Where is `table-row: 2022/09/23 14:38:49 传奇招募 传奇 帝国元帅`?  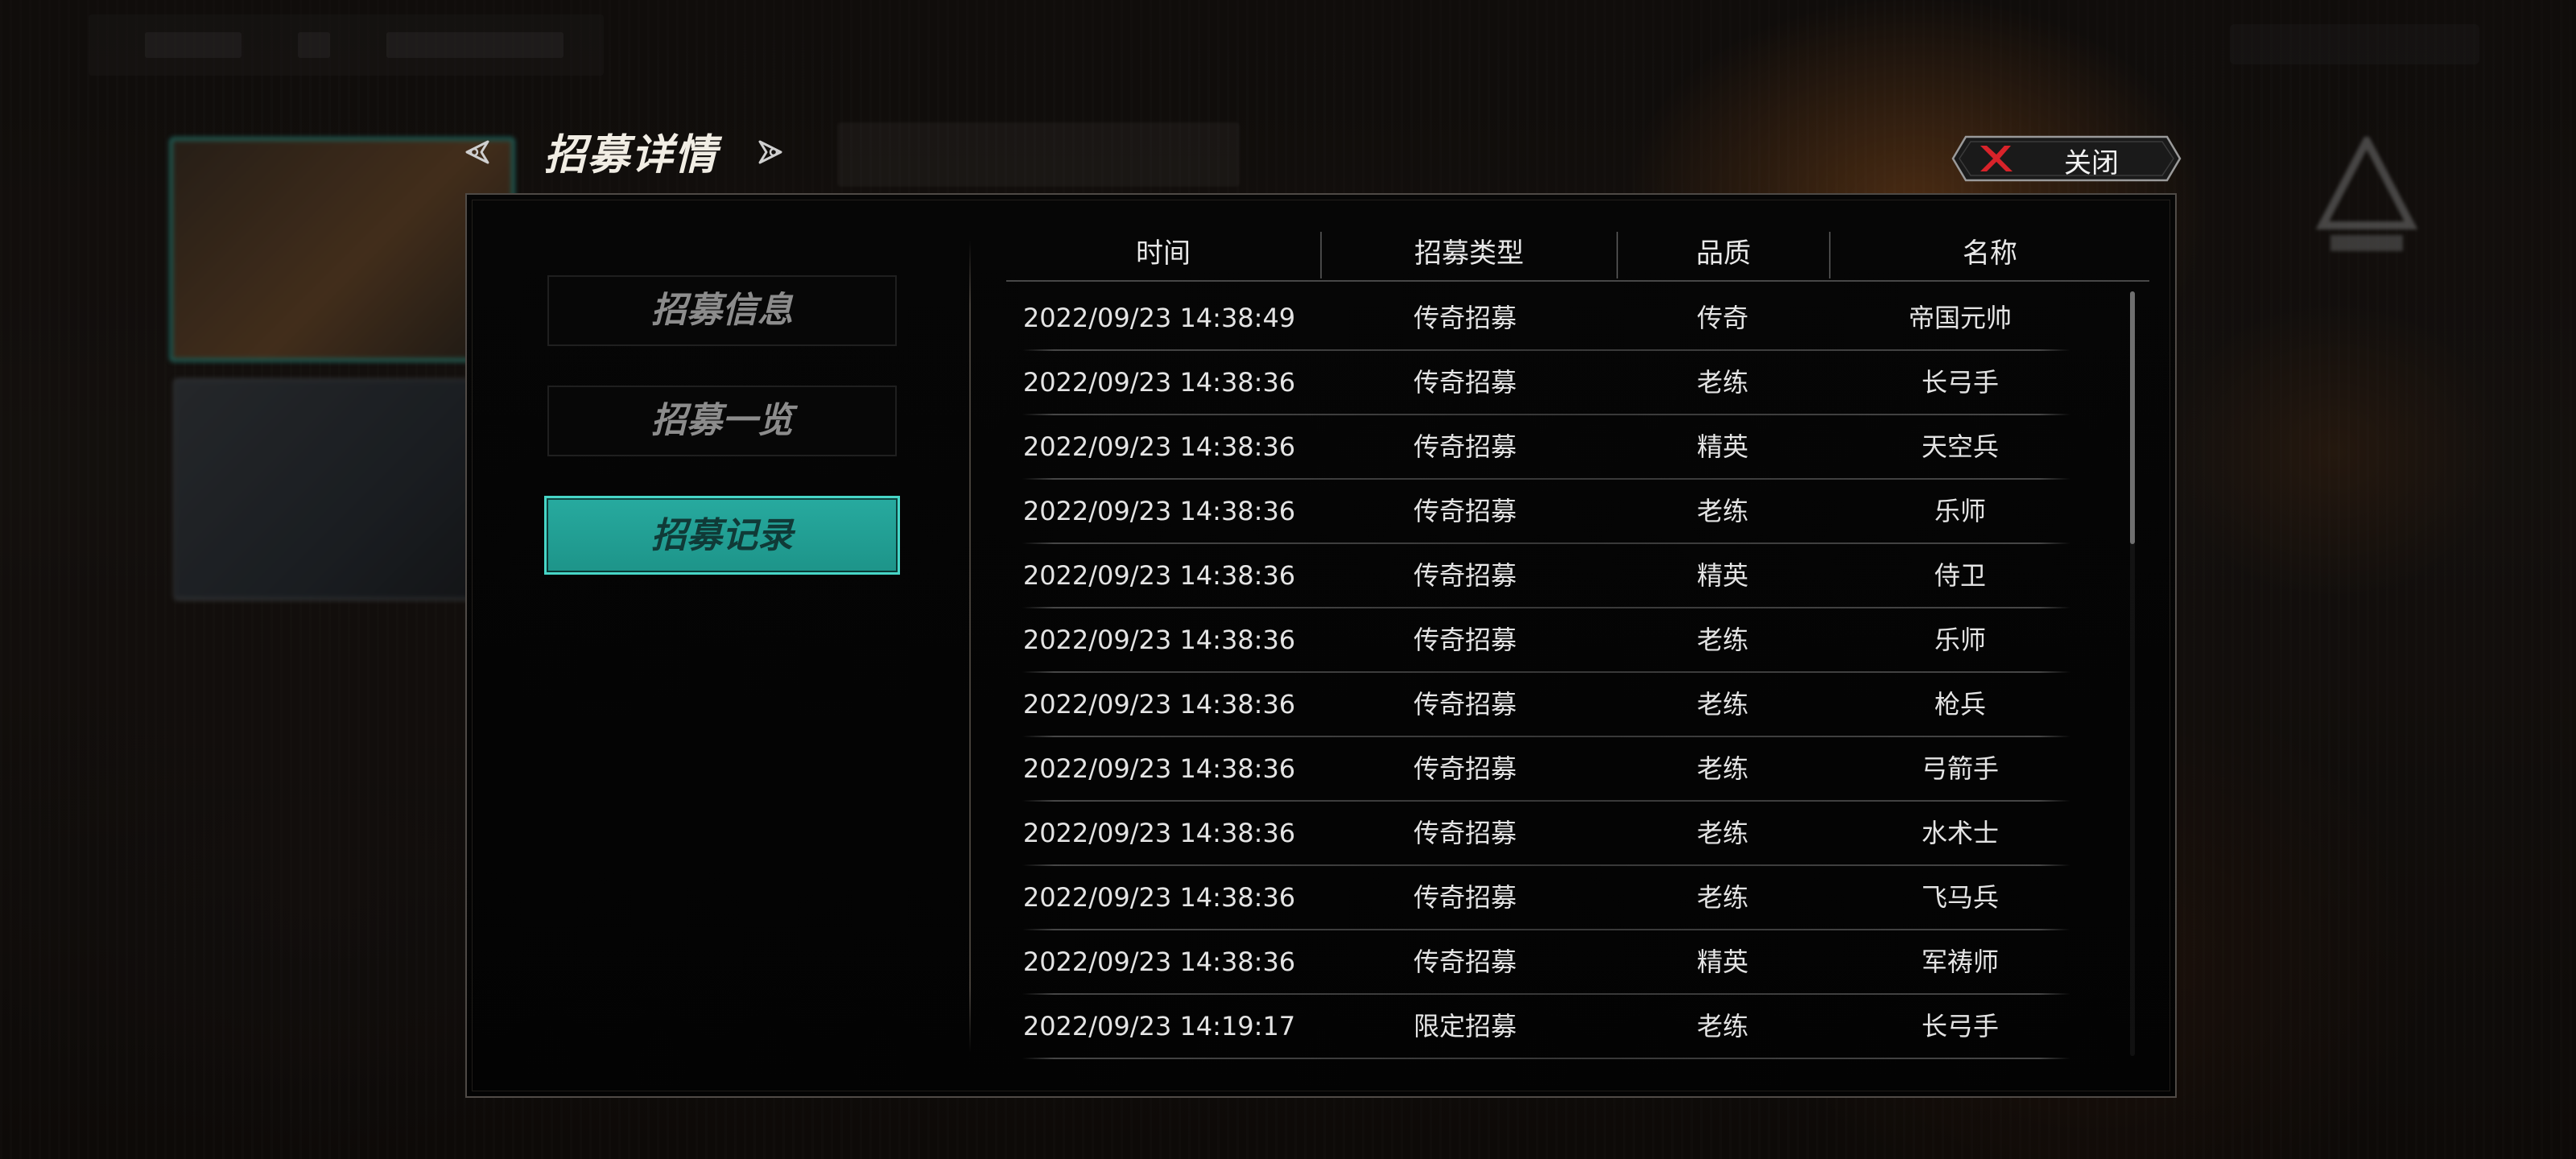
table-row: 2022/09/23 14:38:49 传奇招募 传奇 帝国元帅 is located at coordinates (1558, 319).